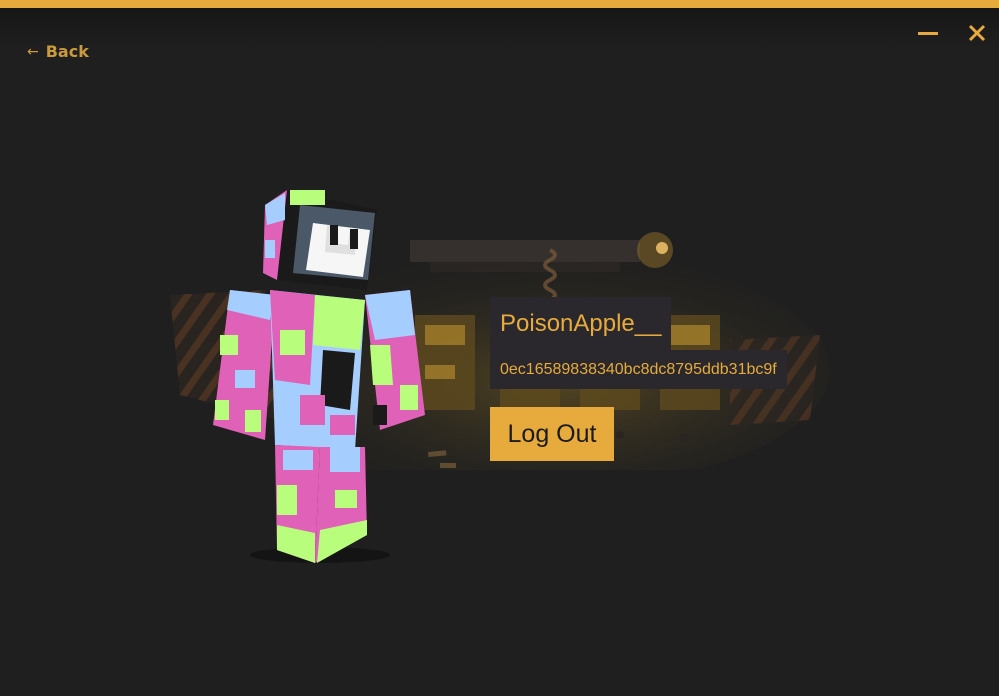 The image size is (999, 696). I want to click on player-skin-render, so click(319, 376).